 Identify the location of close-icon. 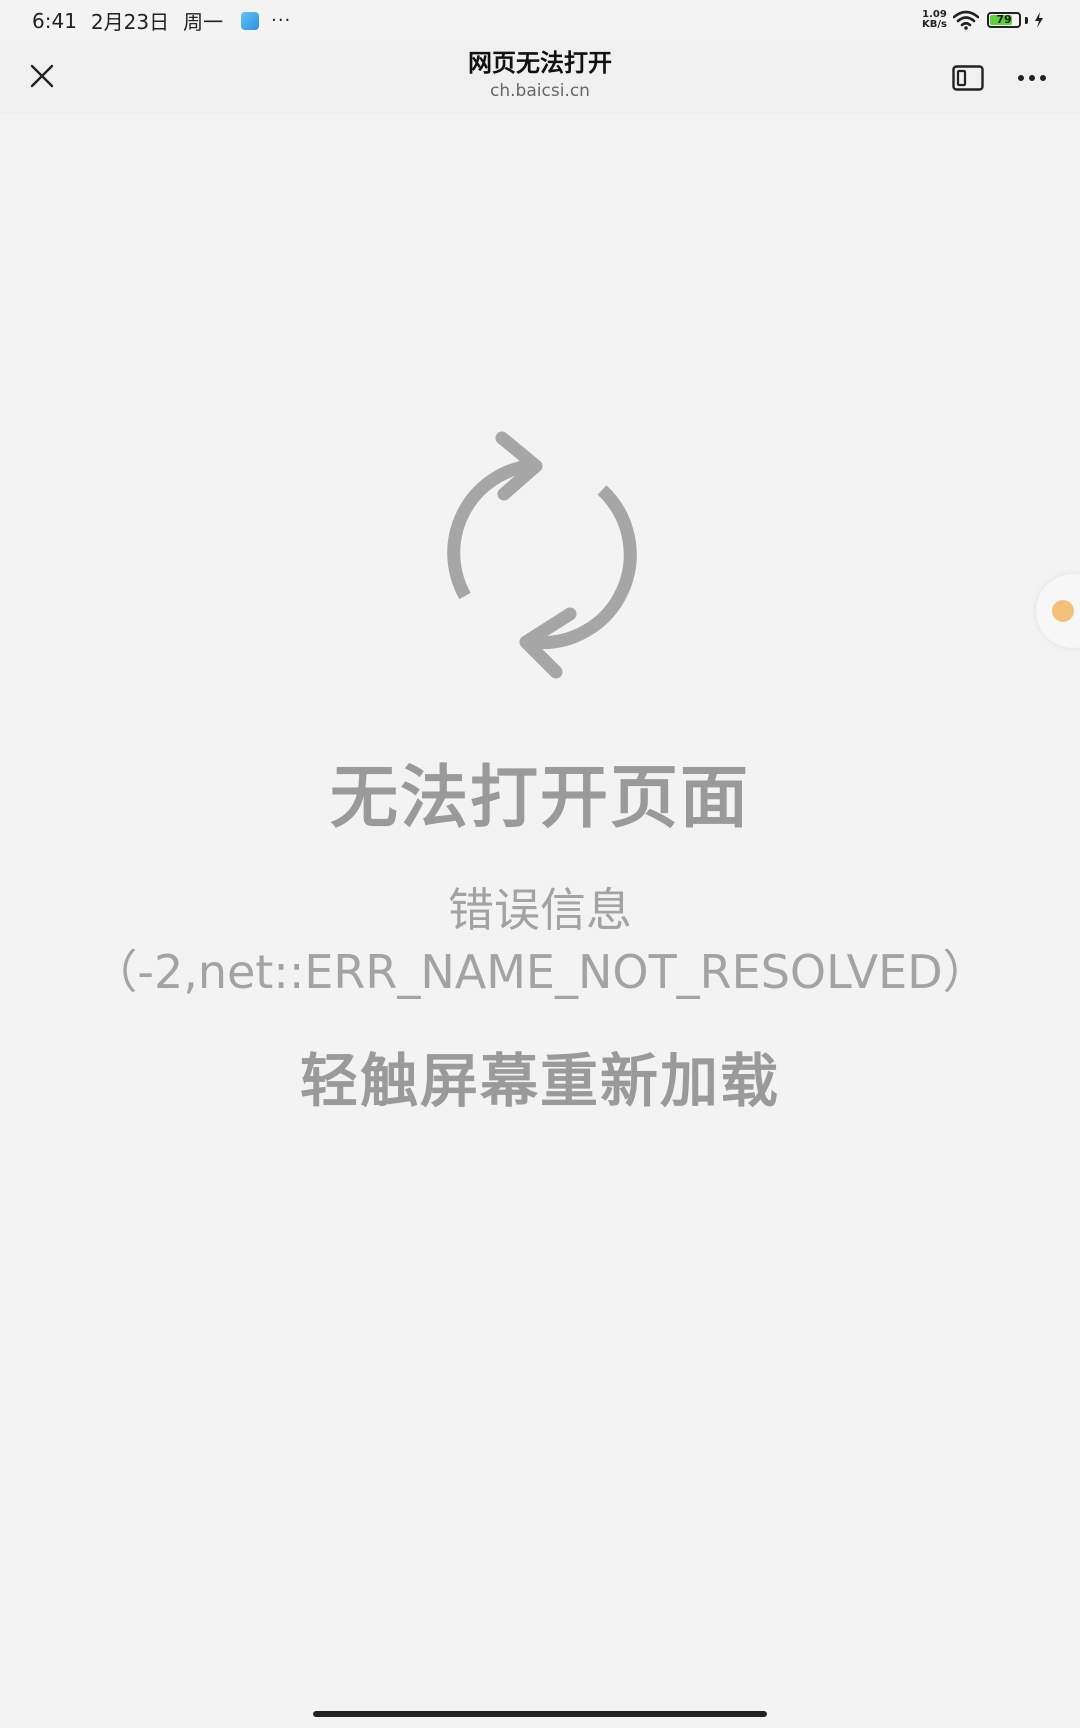
(42, 76).